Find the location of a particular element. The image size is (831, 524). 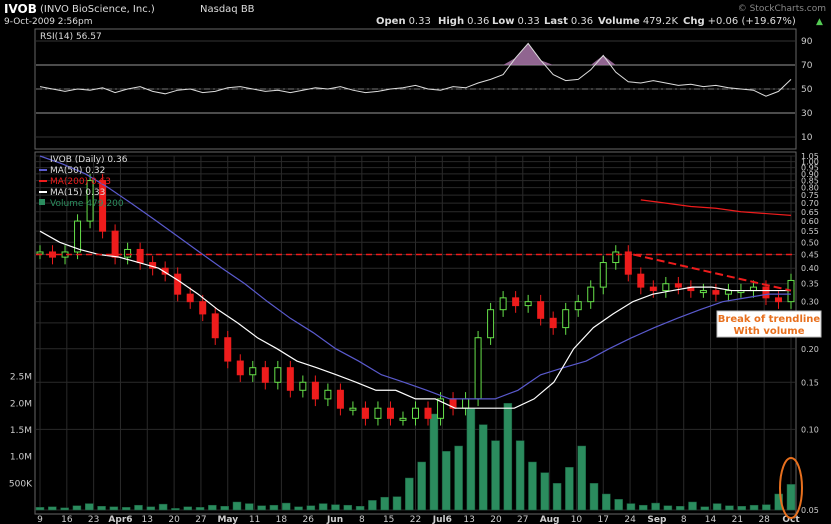

high-label: High is located at coordinates (451, 21).